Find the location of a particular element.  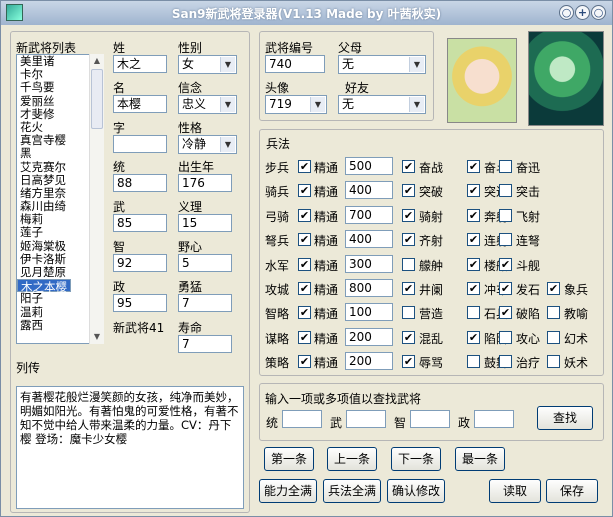

max-skills-button: 兵法全满 is located at coordinates (352, 491).